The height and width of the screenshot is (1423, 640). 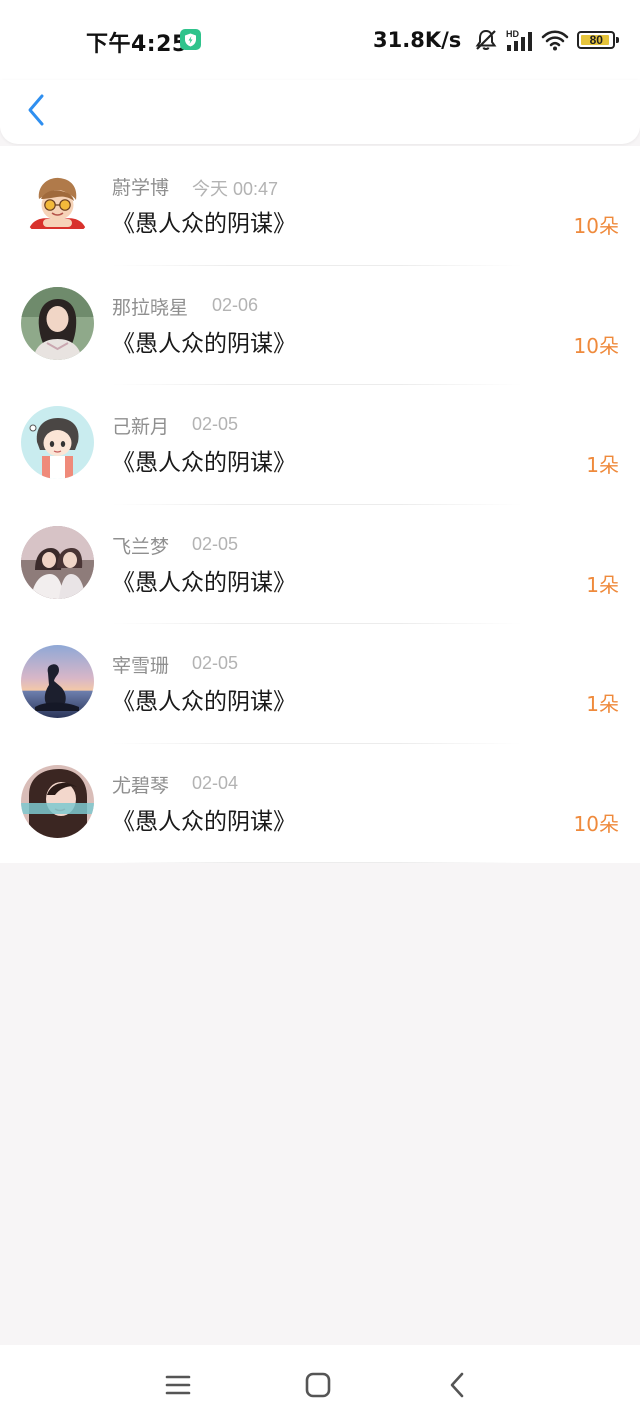 What do you see at coordinates (141, 785) in the screenshot?
I see `sender-name: 尤碧琴` at bounding box center [141, 785].